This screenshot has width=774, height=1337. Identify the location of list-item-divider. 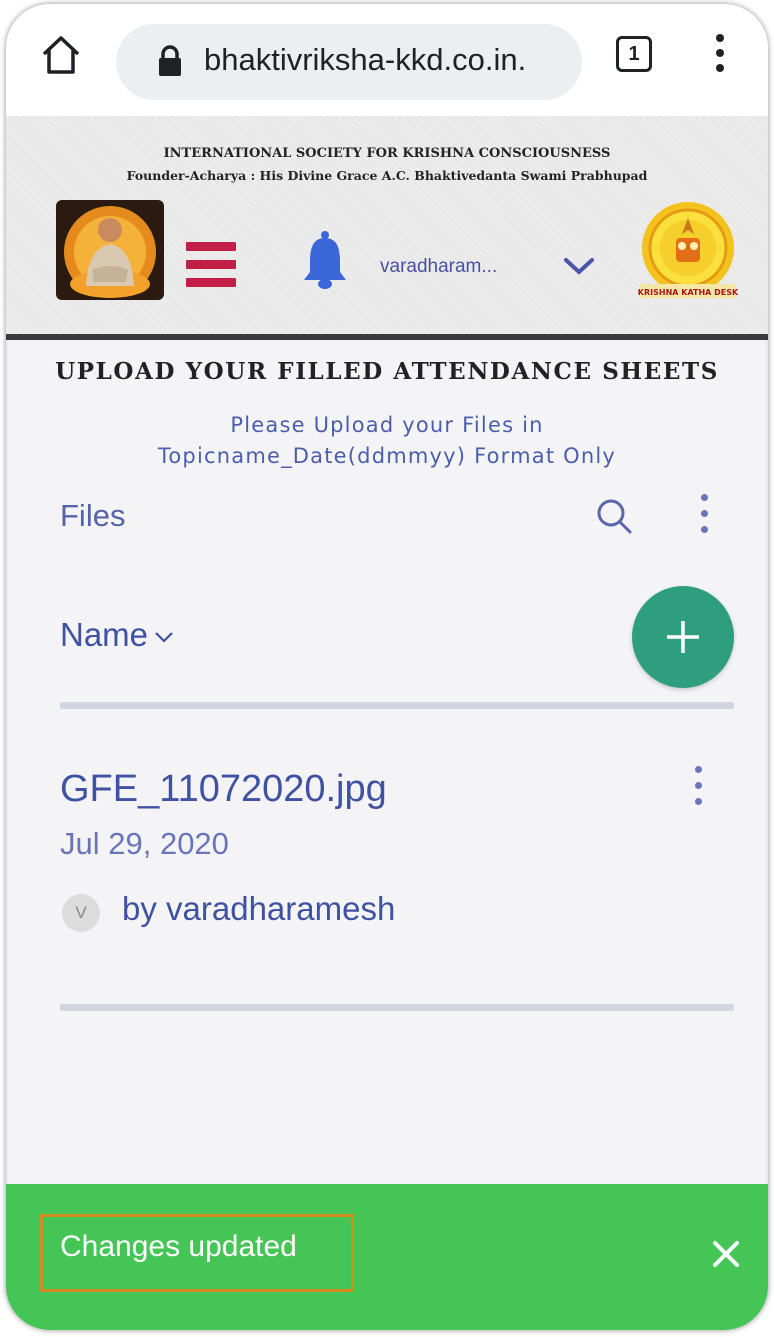
(397, 1007).